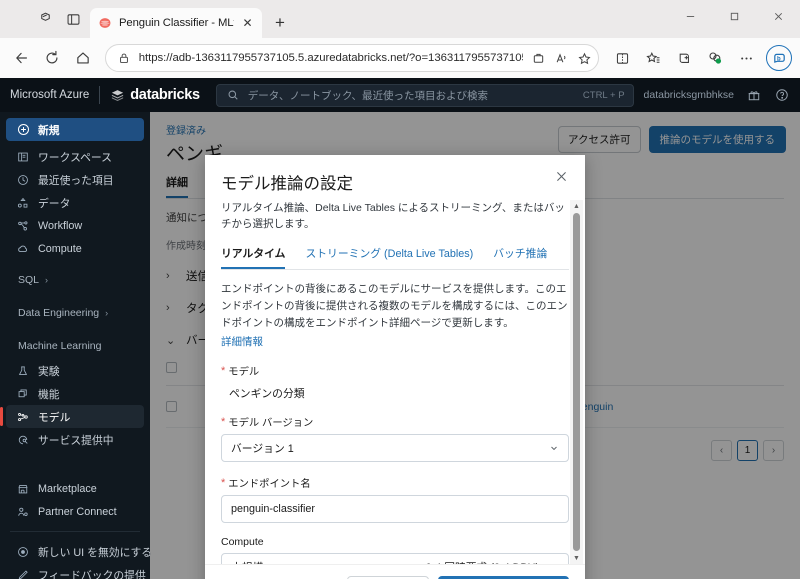 The height and width of the screenshot is (579, 800). I want to click on sidebar-group-label: Machine Learning, so click(60, 346).